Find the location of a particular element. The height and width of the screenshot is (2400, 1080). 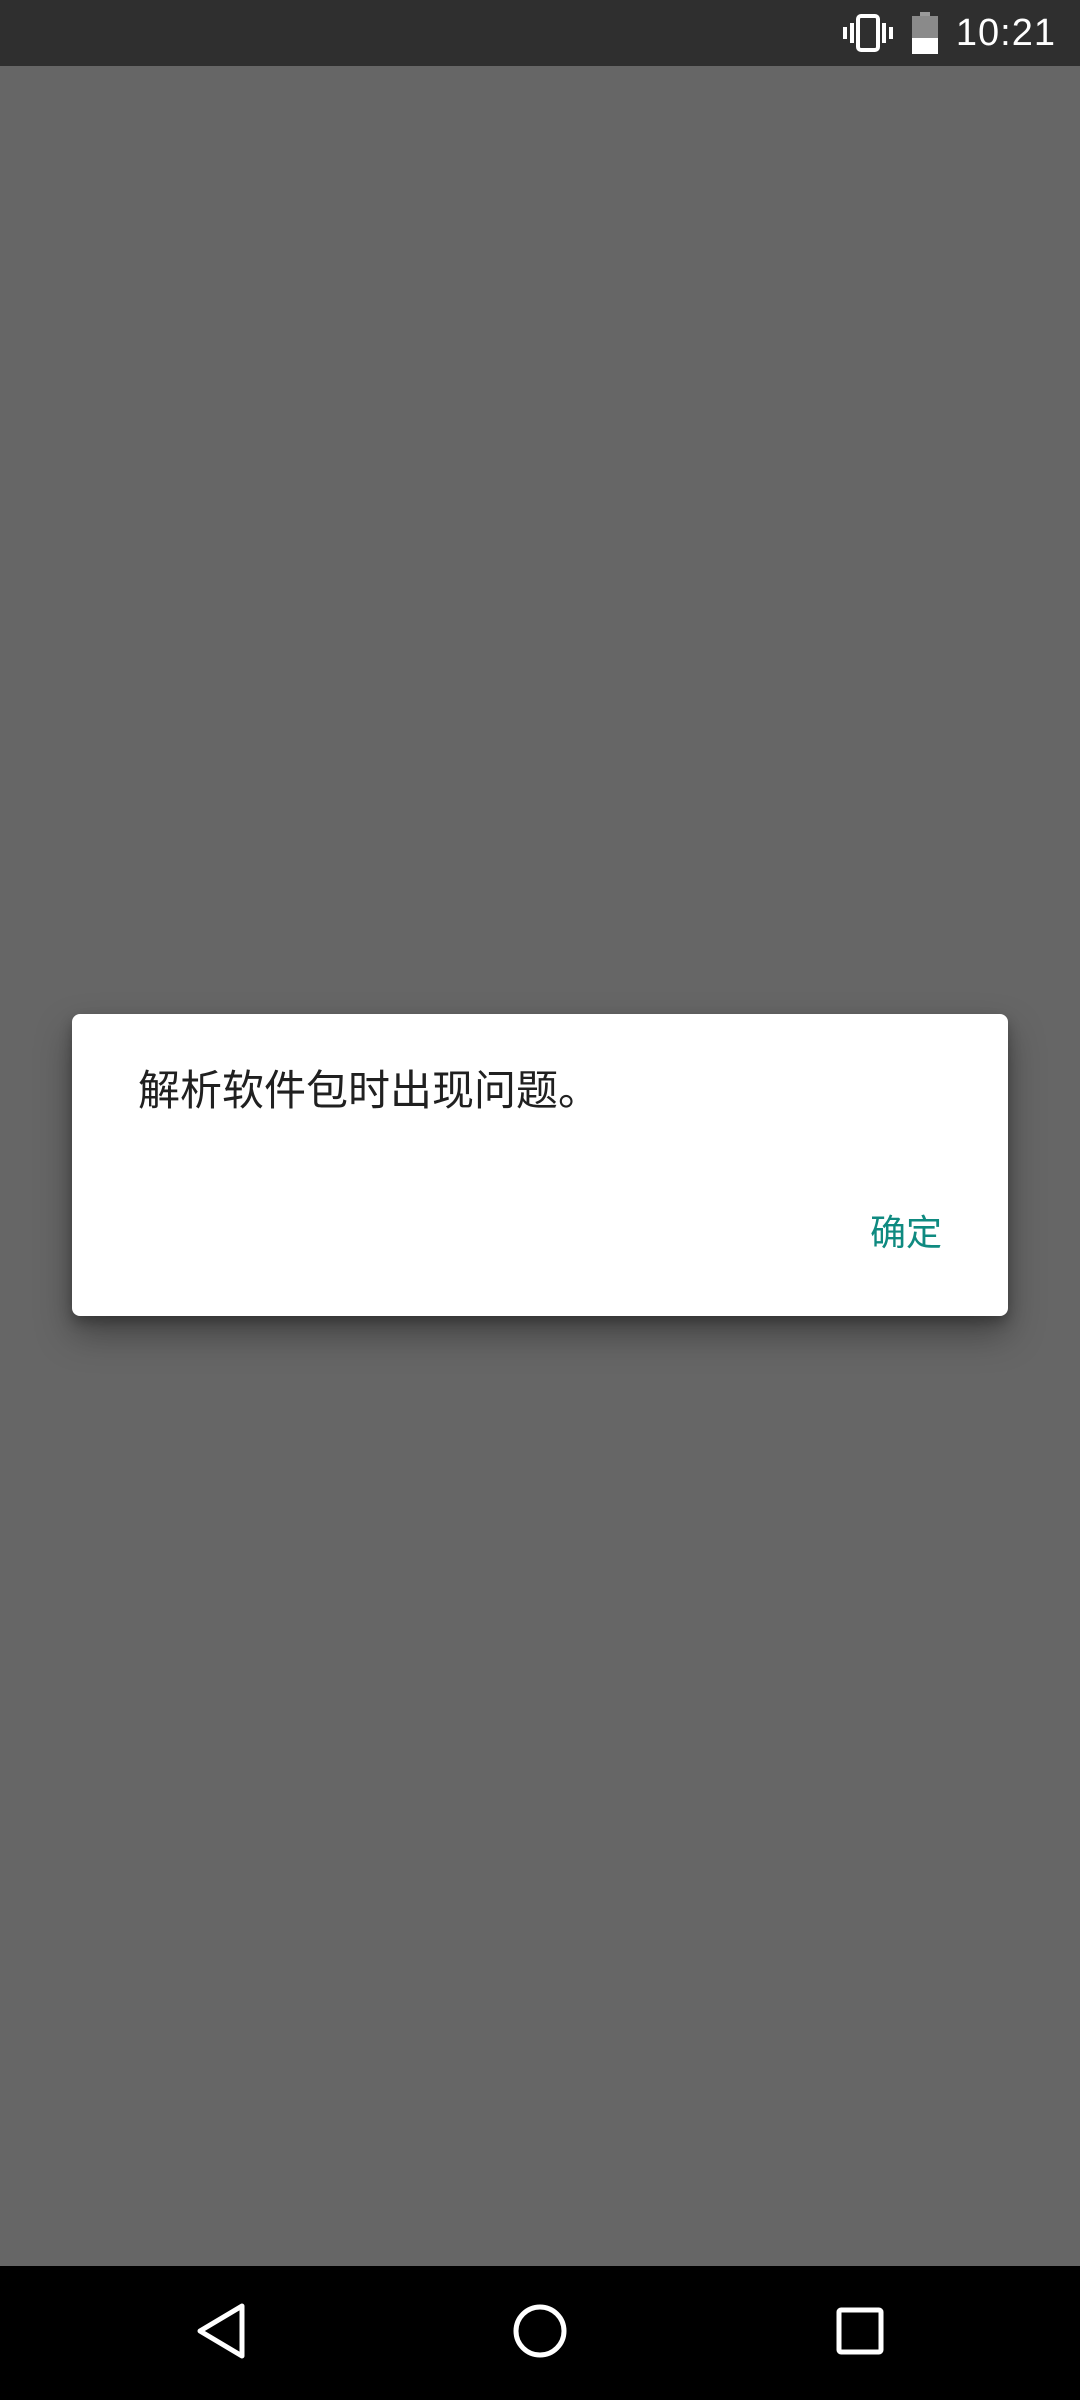

status-bar: 10:21 is located at coordinates (540, 33).